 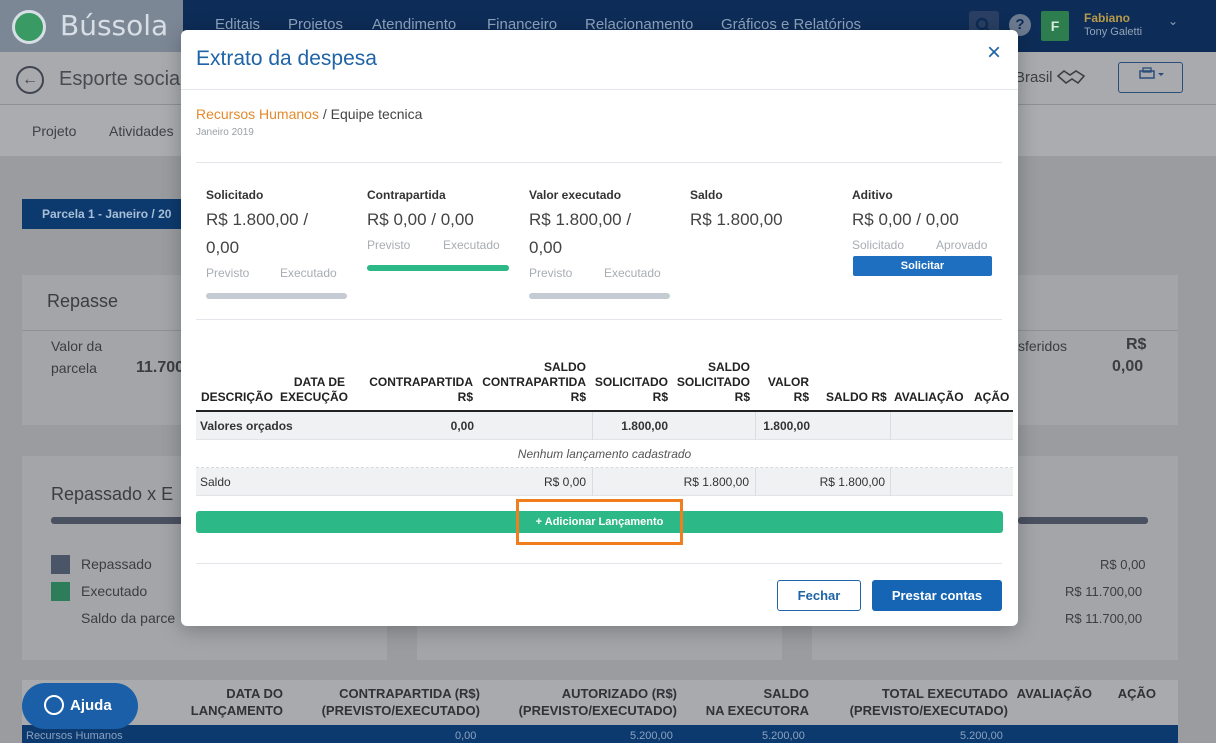 I want to click on solicitado-caption-executado: Executado, so click(x=308, y=273).